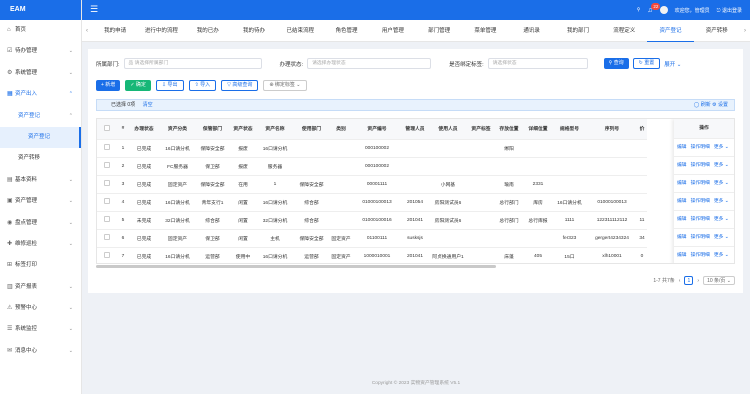 The width and height of the screenshot is (750, 394). I want to click on tab-item: 资产登记, so click(670, 31).